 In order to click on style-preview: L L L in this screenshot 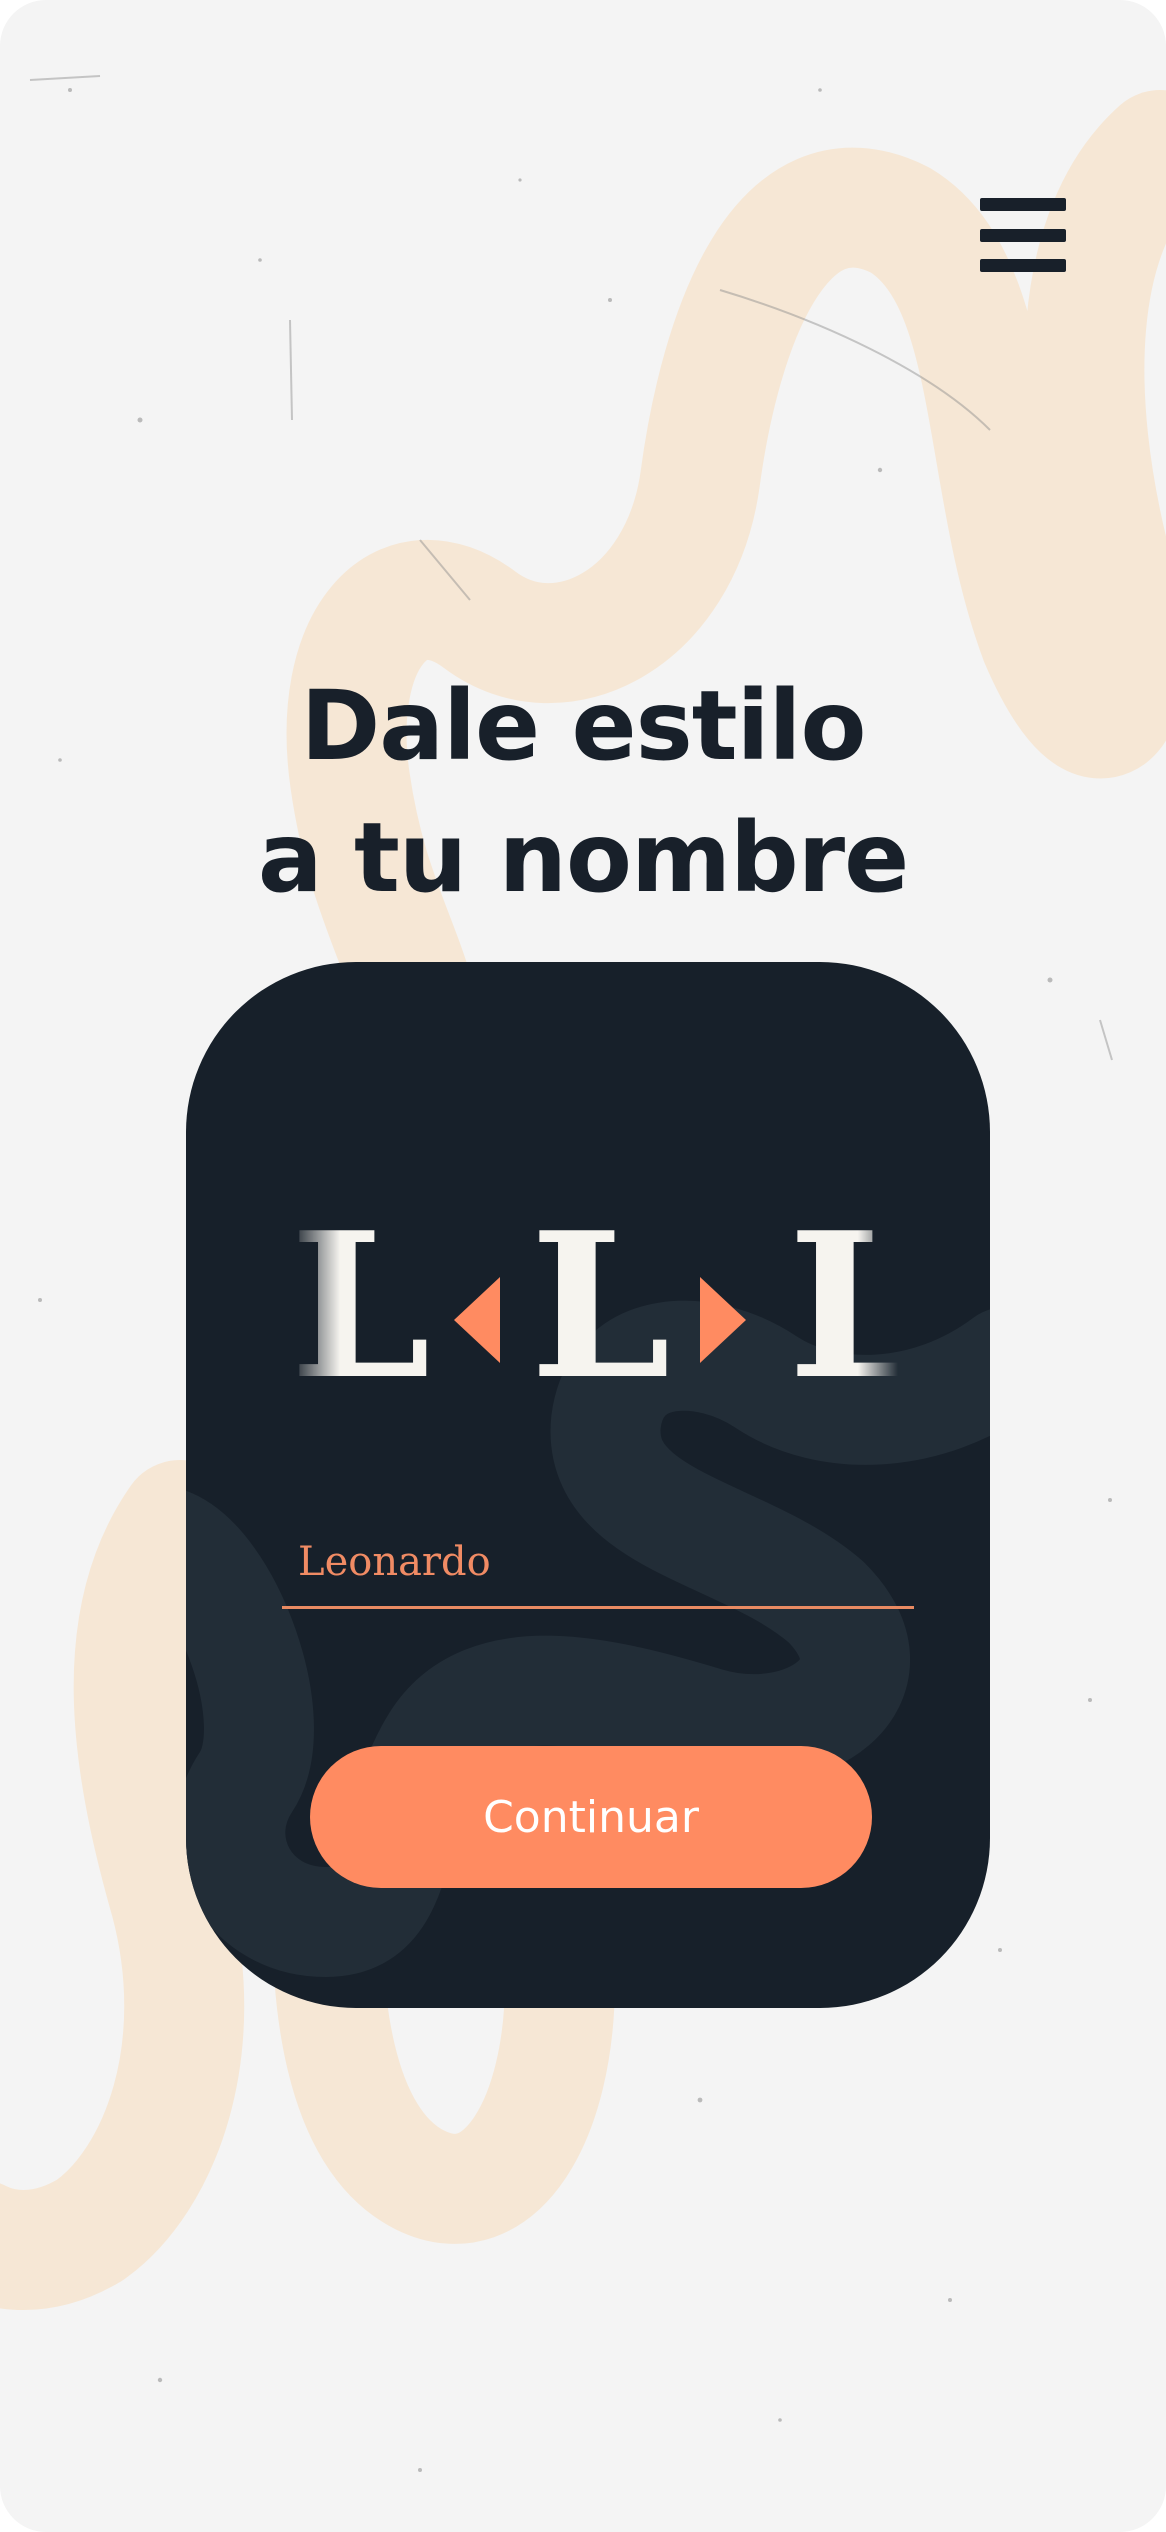, I will do `click(588, 1306)`.